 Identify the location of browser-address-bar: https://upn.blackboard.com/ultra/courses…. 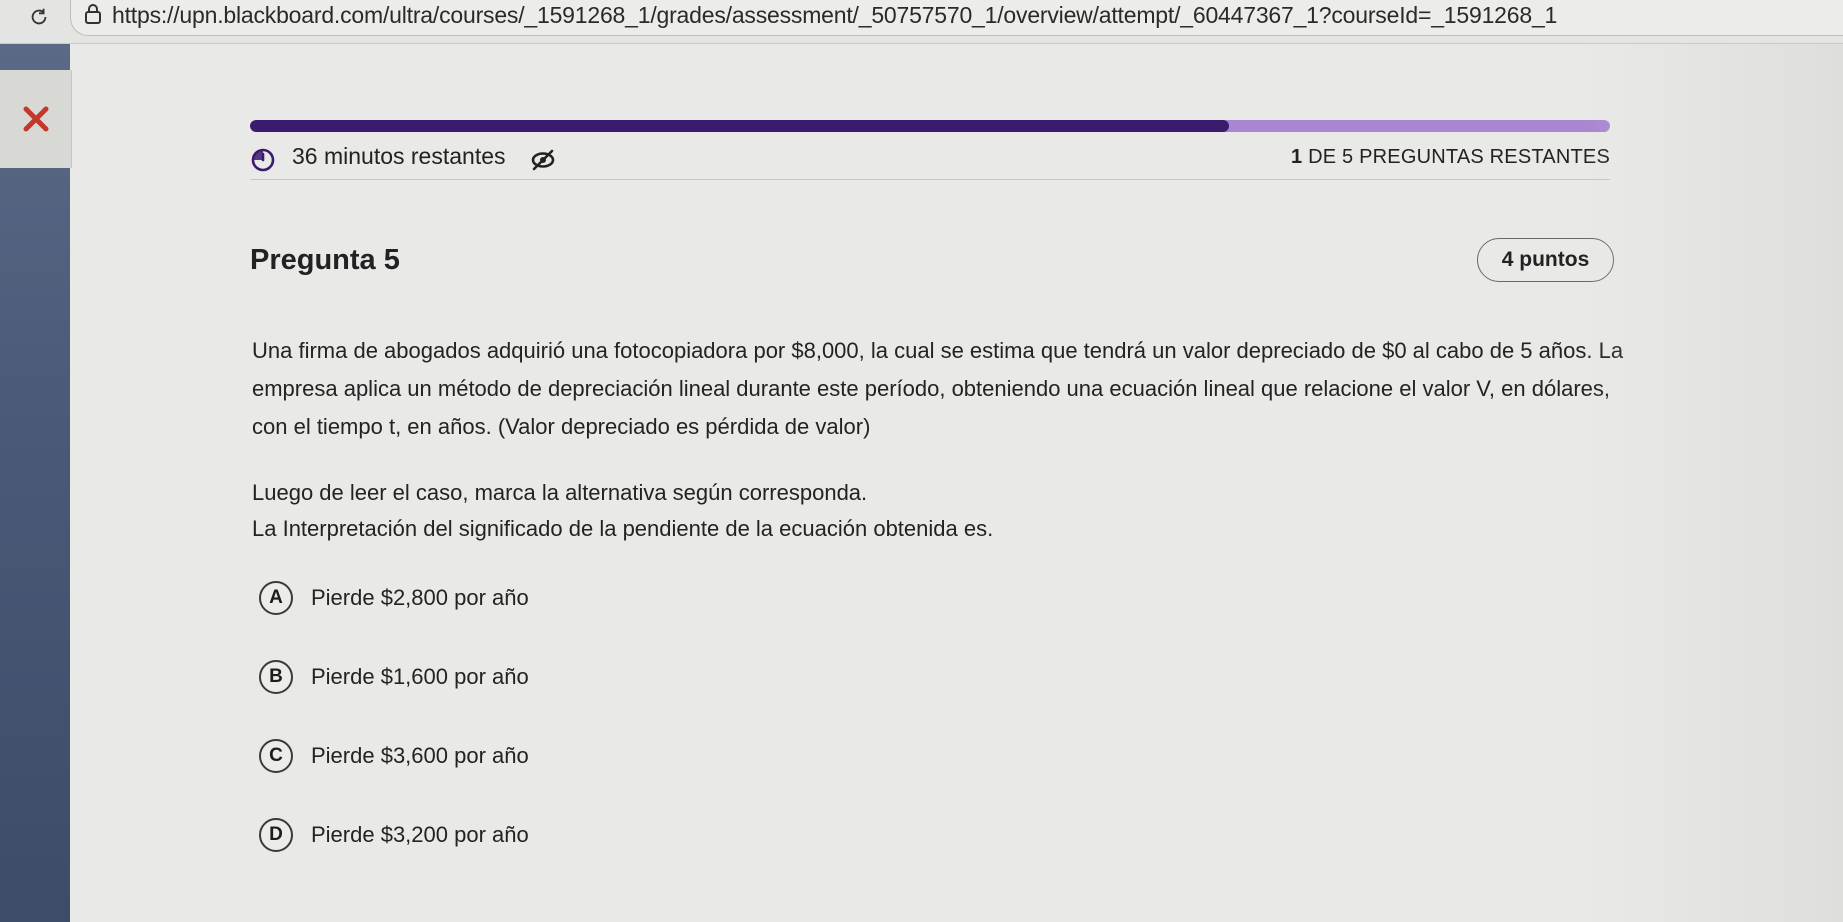
(921, 22).